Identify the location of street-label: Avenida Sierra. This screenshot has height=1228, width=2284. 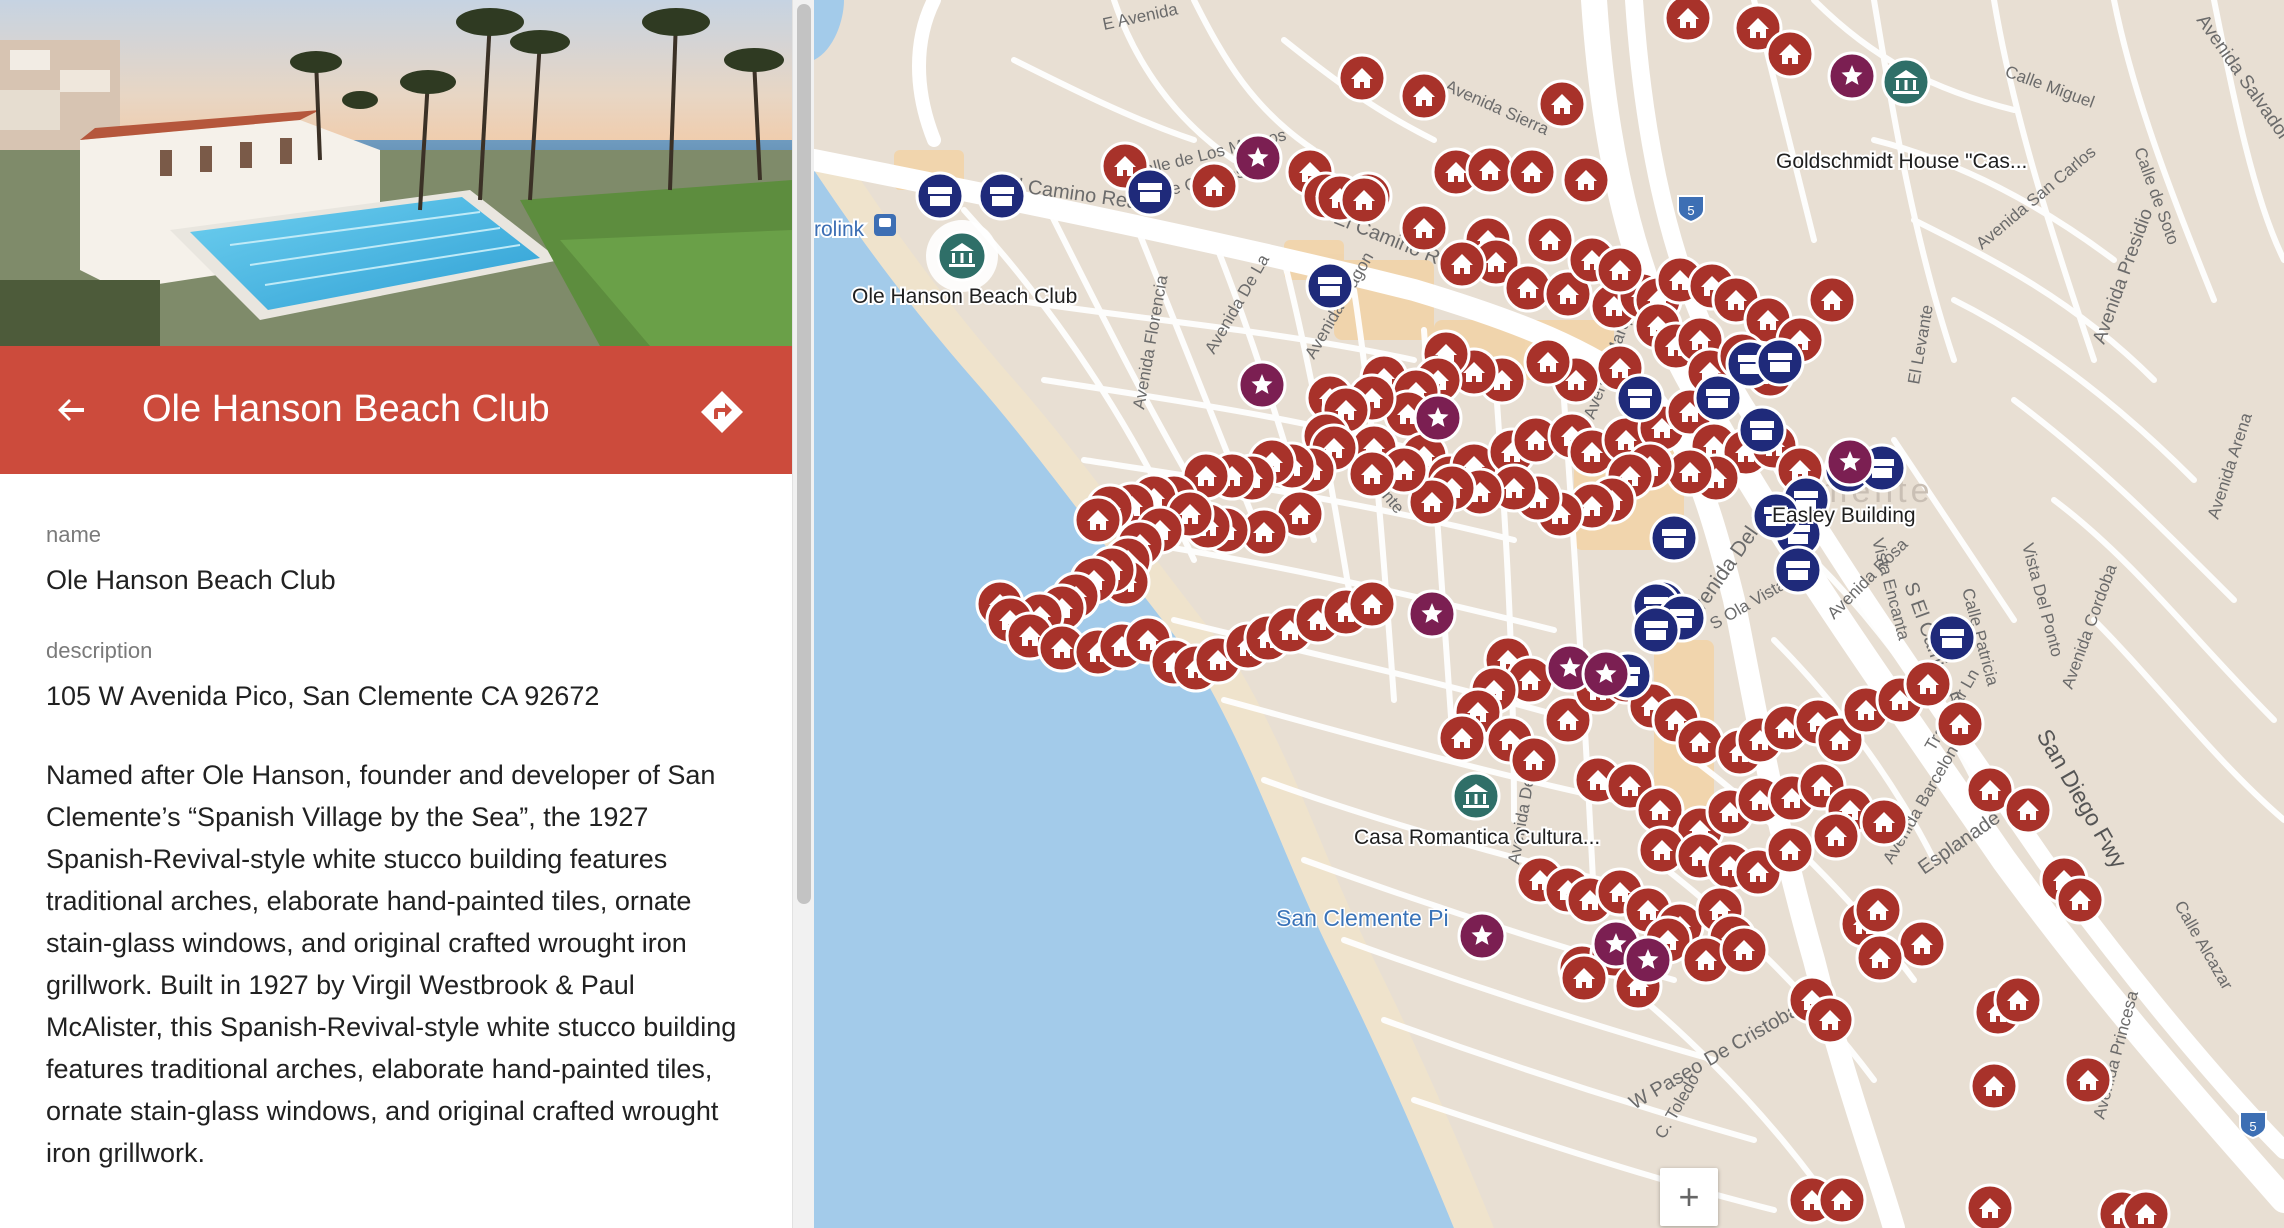
(1497, 107).